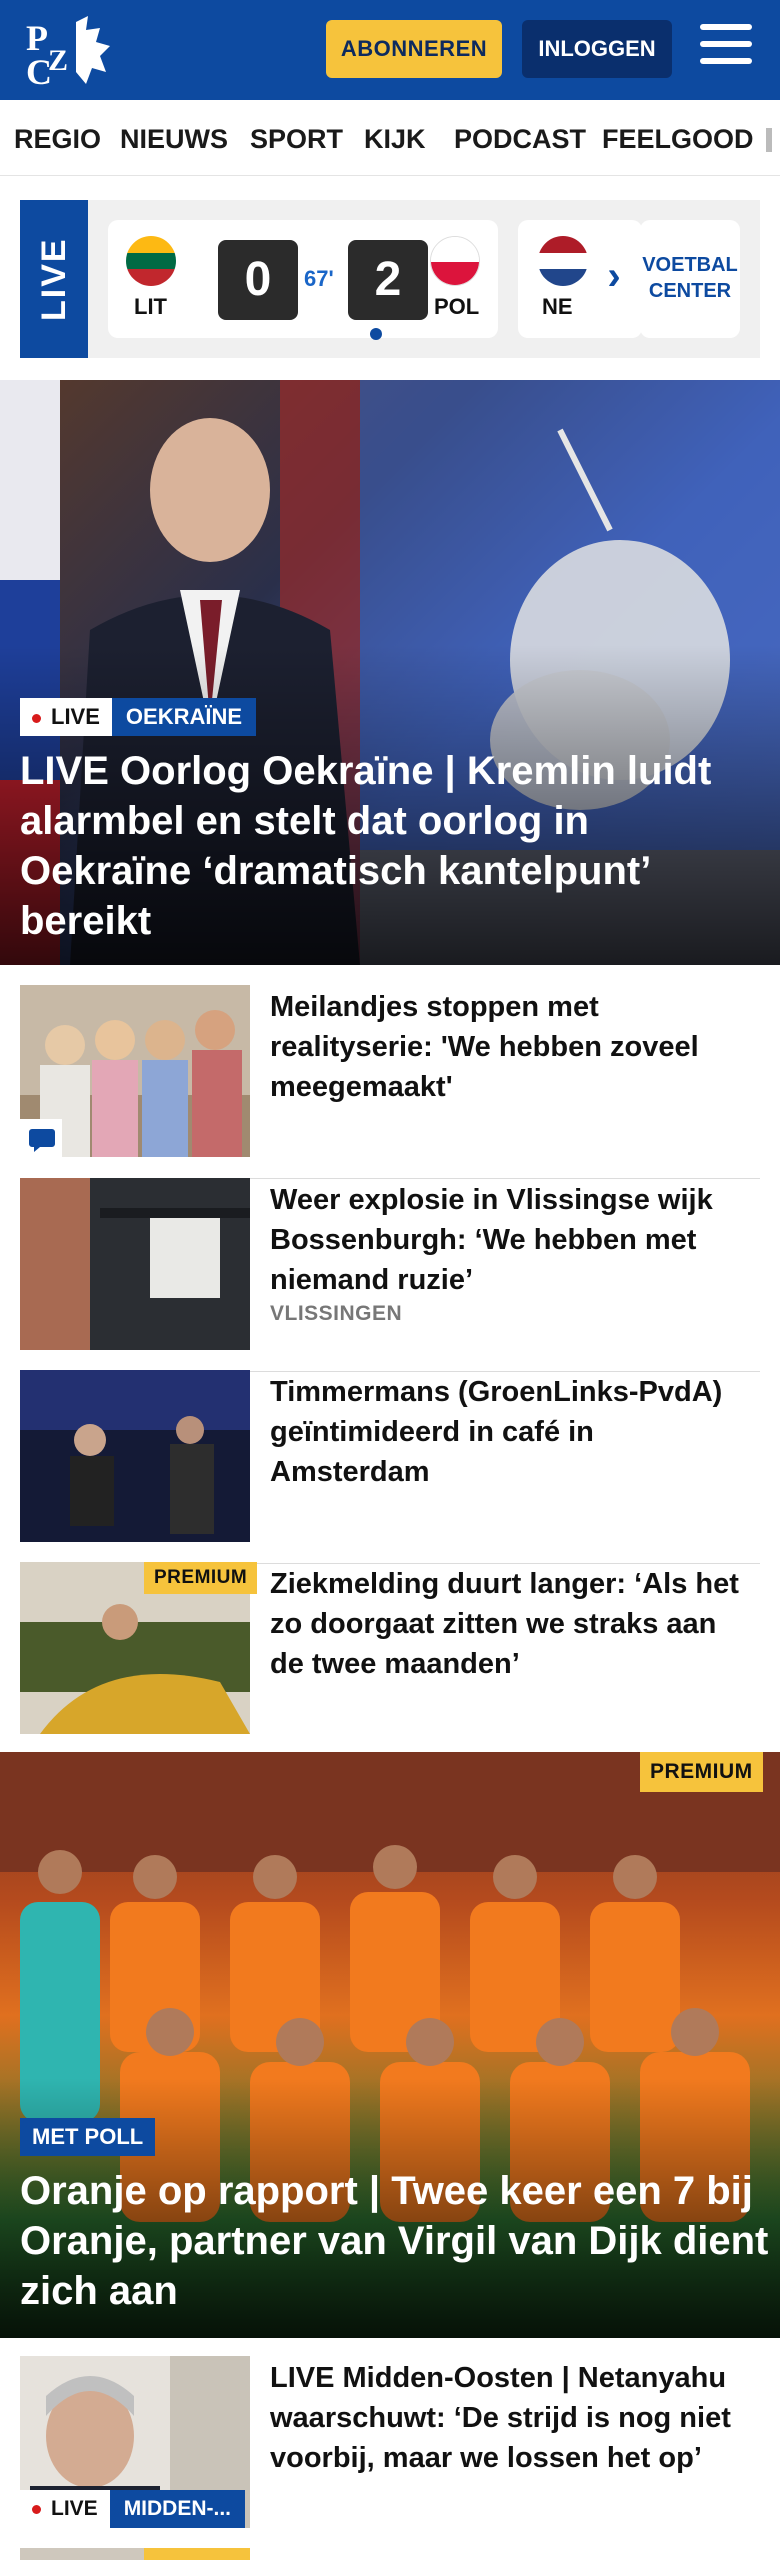 The width and height of the screenshot is (780, 2560). Describe the element at coordinates (597, 49) in the screenshot. I see `login-button: INLOGGEN` at that location.